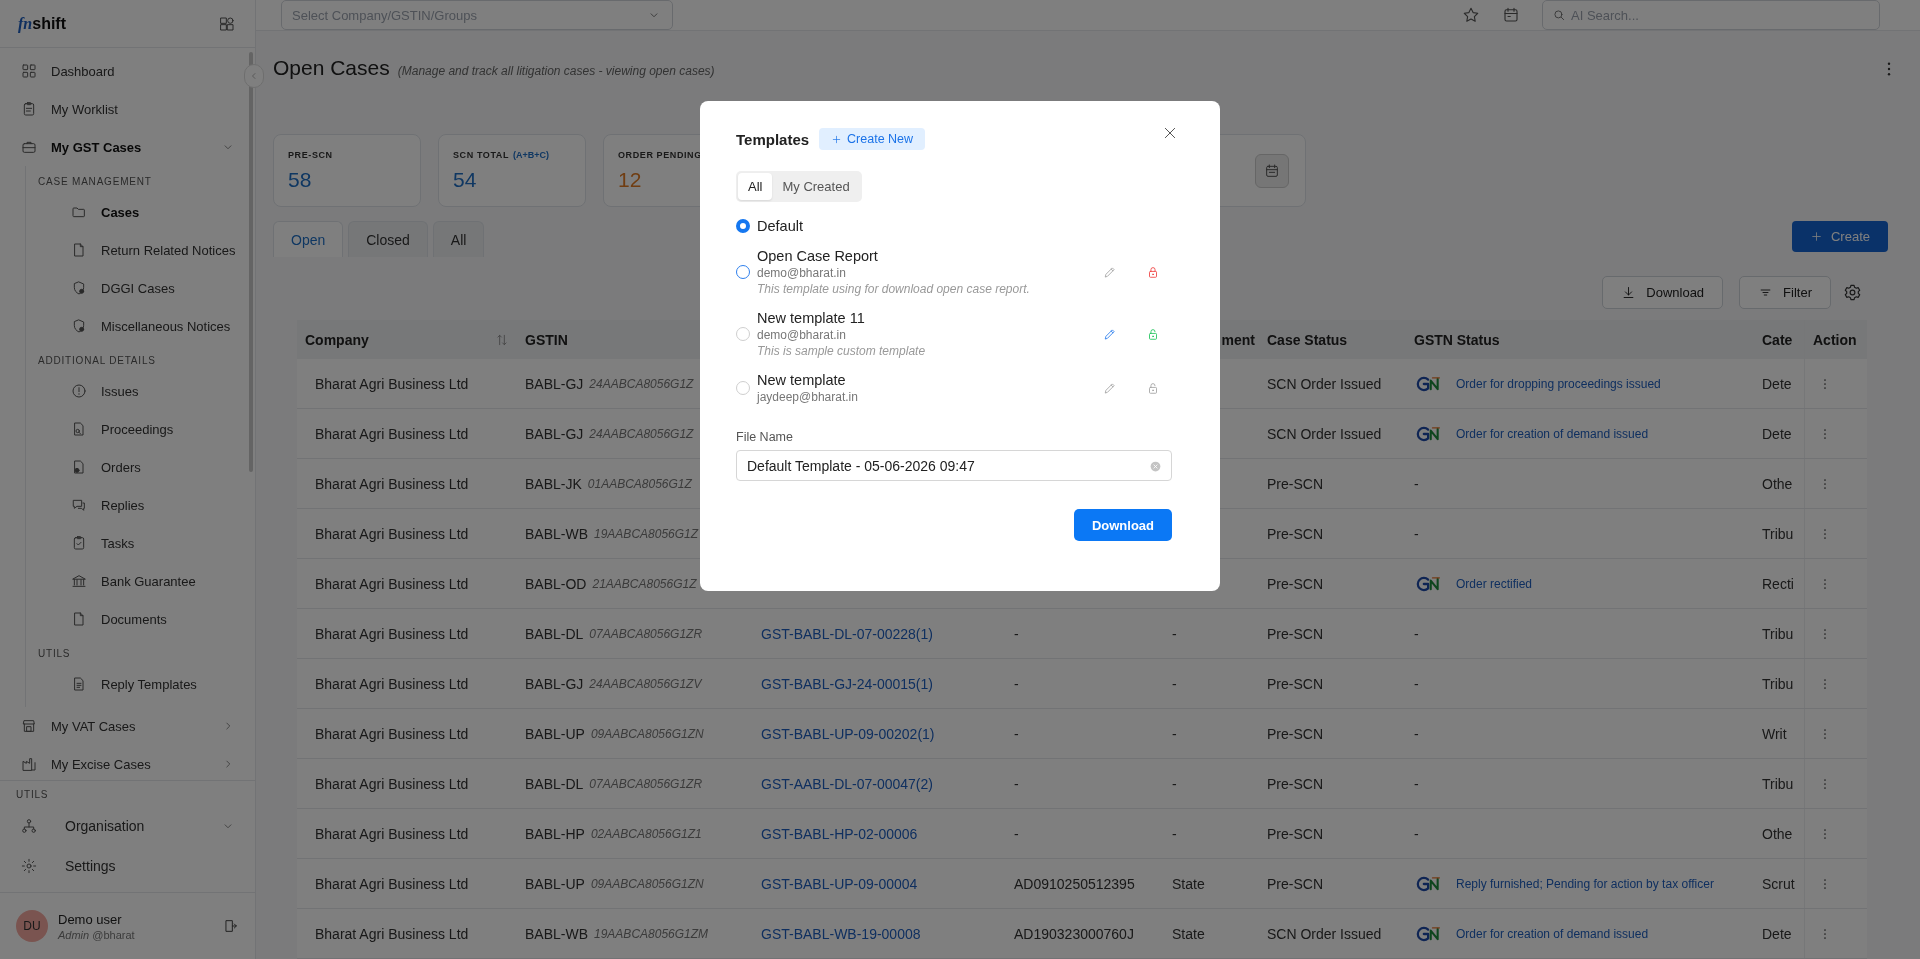 This screenshot has width=1920, height=959. Describe the element at coordinates (127, 726) in the screenshot. I see `nav-item: My VAT Cases` at that location.